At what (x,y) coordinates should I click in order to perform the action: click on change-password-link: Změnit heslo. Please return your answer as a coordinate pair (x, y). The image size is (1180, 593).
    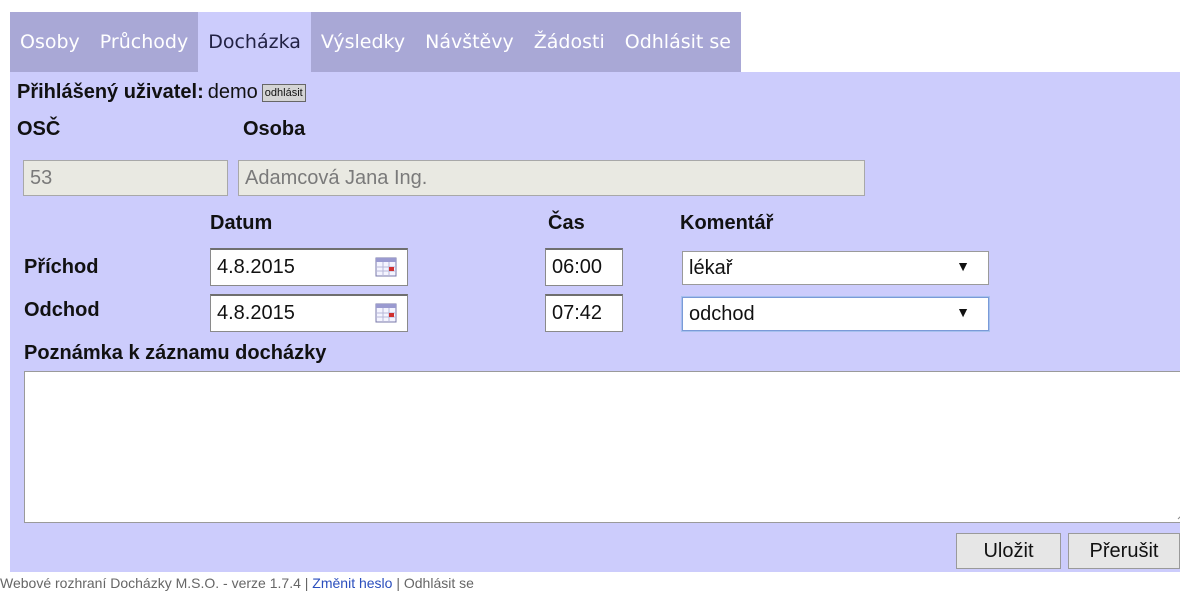
    Looking at the image, I should click on (352, 583).